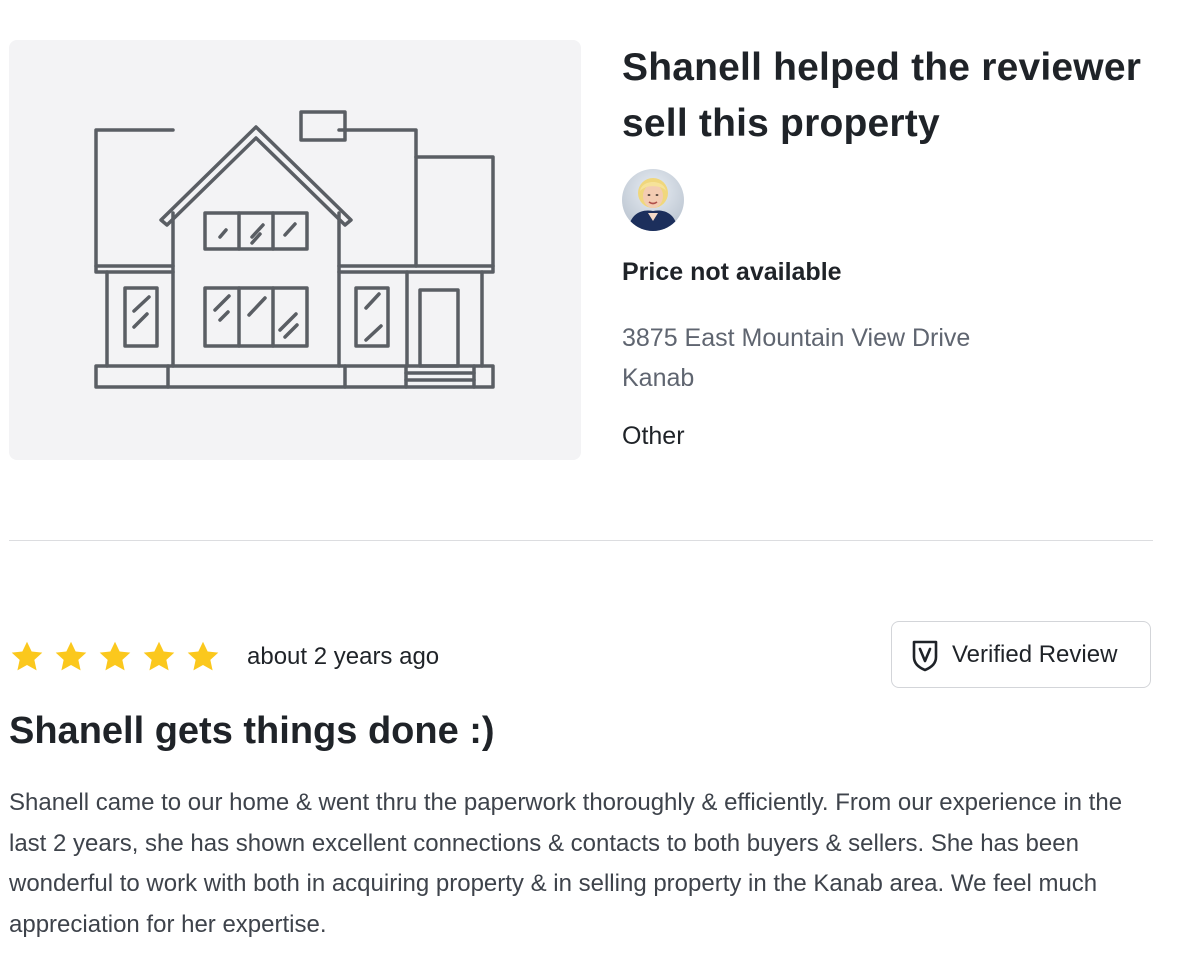 The image size is (1178, 978). I want to click on review-meta: about 2 years ago, so click(224, 657).